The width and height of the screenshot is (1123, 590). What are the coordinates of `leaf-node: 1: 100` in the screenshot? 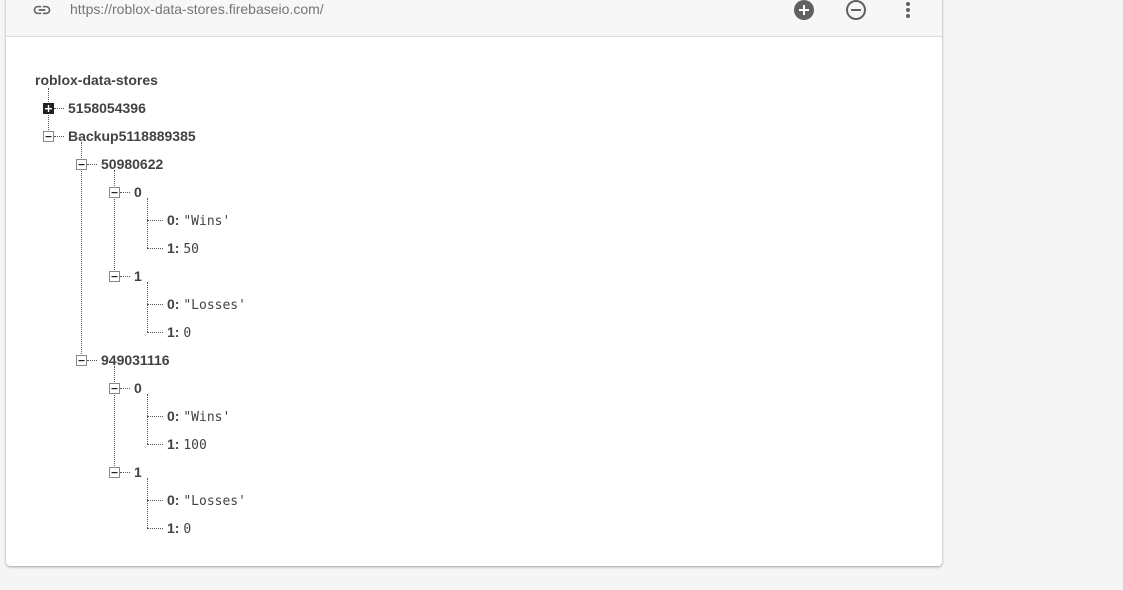 It's located at (187, 444).